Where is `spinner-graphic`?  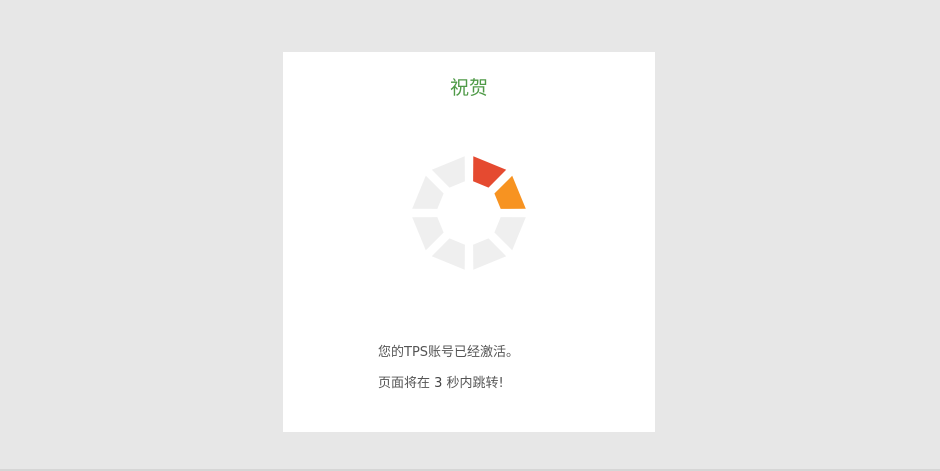
spinner-graphic is located at coordinates (469, 213).